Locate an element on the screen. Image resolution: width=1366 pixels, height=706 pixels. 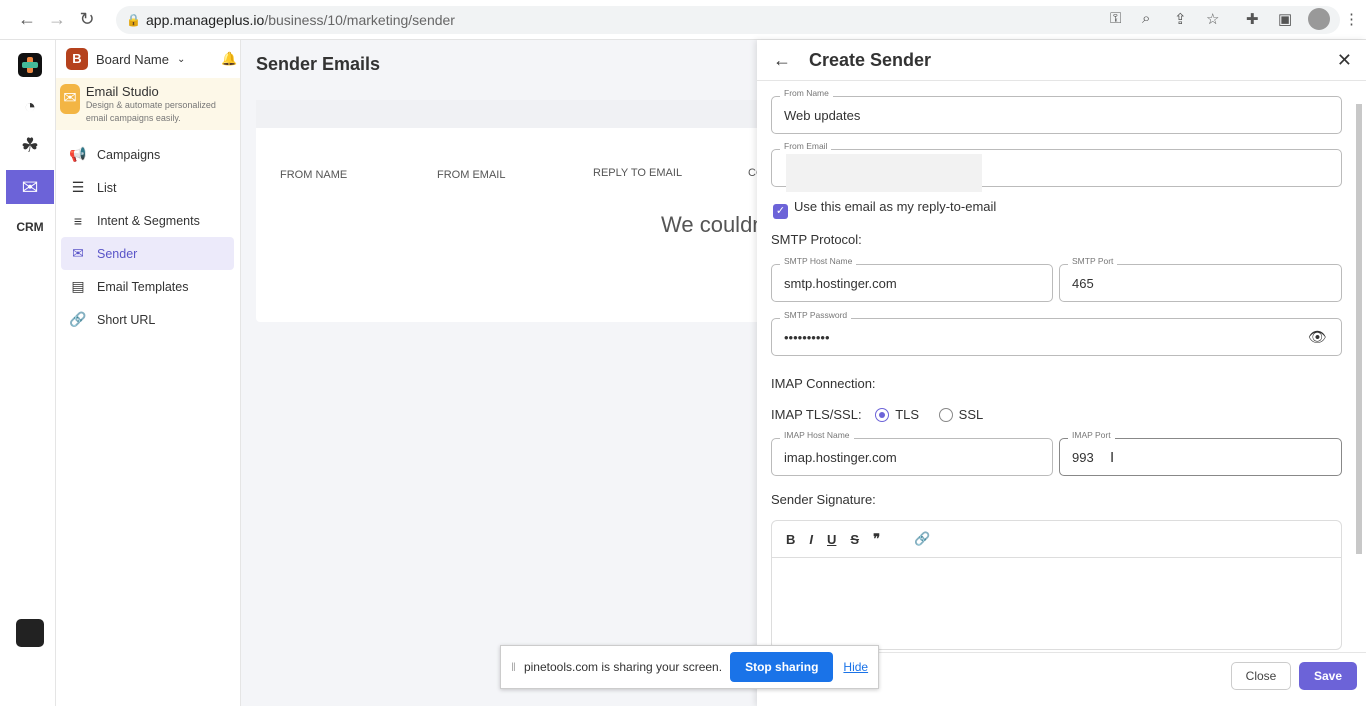
app-rail: ◔ ☘ ✉ CRM is located at coordinates (28, 373).